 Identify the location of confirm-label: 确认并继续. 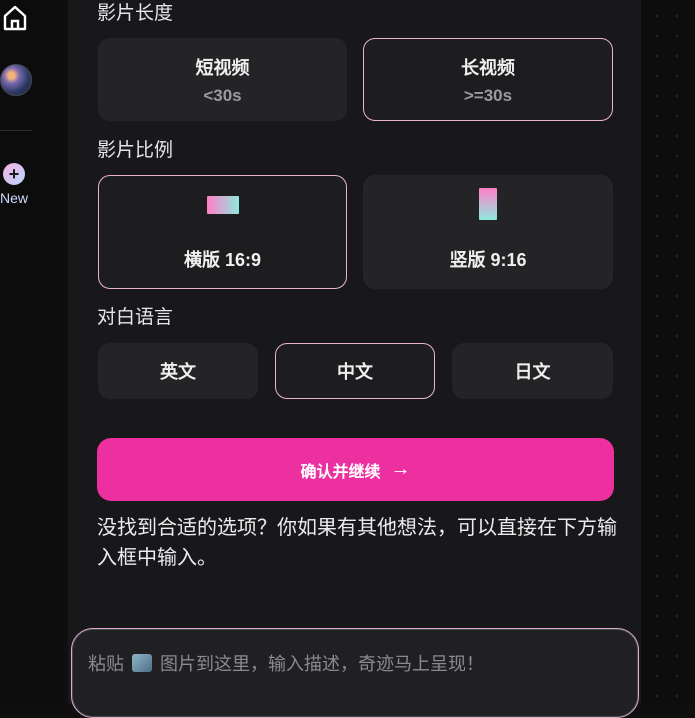
(340, 472).